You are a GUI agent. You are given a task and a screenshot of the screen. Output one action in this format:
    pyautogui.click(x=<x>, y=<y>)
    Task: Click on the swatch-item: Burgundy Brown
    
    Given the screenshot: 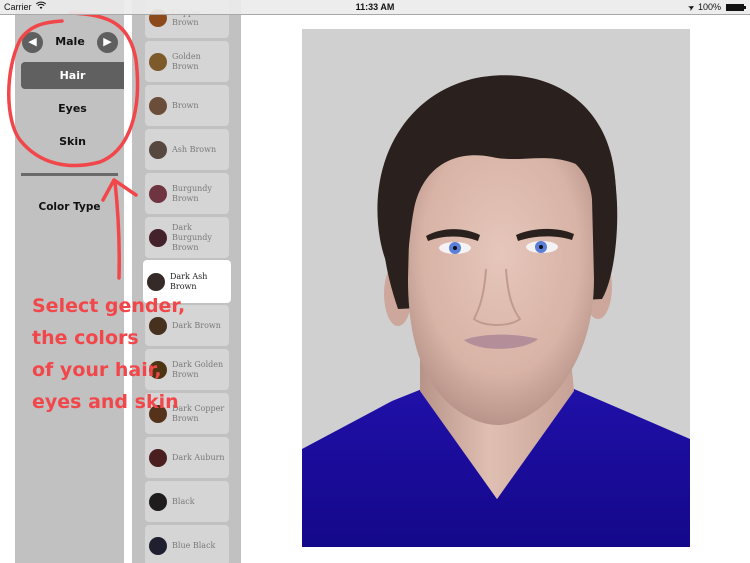 What is the action you would take?
    pyautogui.click(x=187, y=193)
    